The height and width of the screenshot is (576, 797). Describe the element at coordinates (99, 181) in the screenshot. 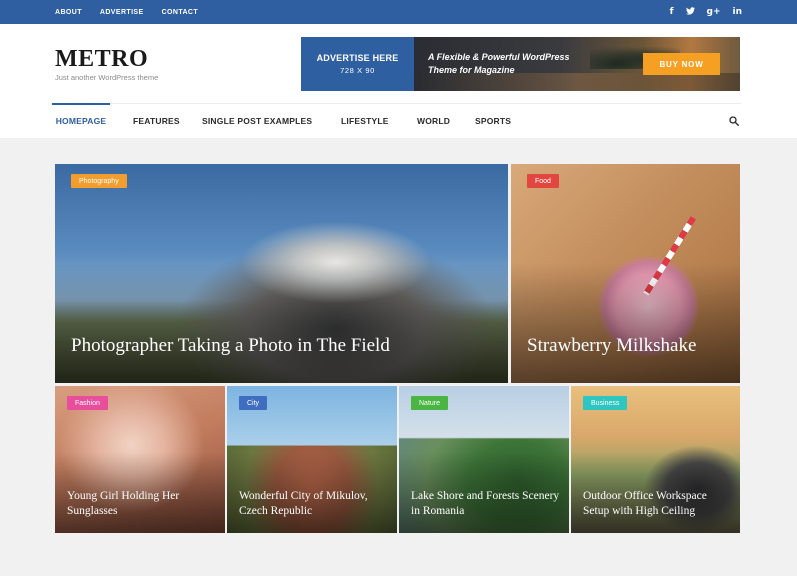

I see `category-badge-photography: Photography` at that location.